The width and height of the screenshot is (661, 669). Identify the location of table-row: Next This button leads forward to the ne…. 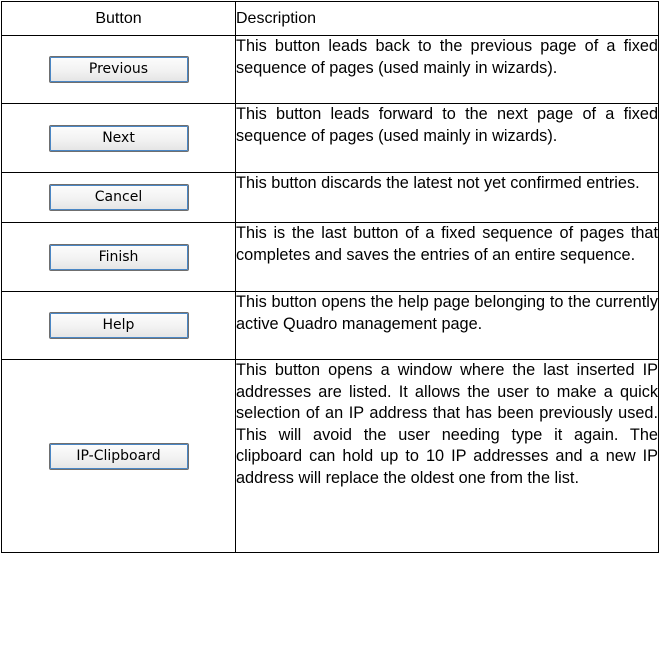
(330, 138).